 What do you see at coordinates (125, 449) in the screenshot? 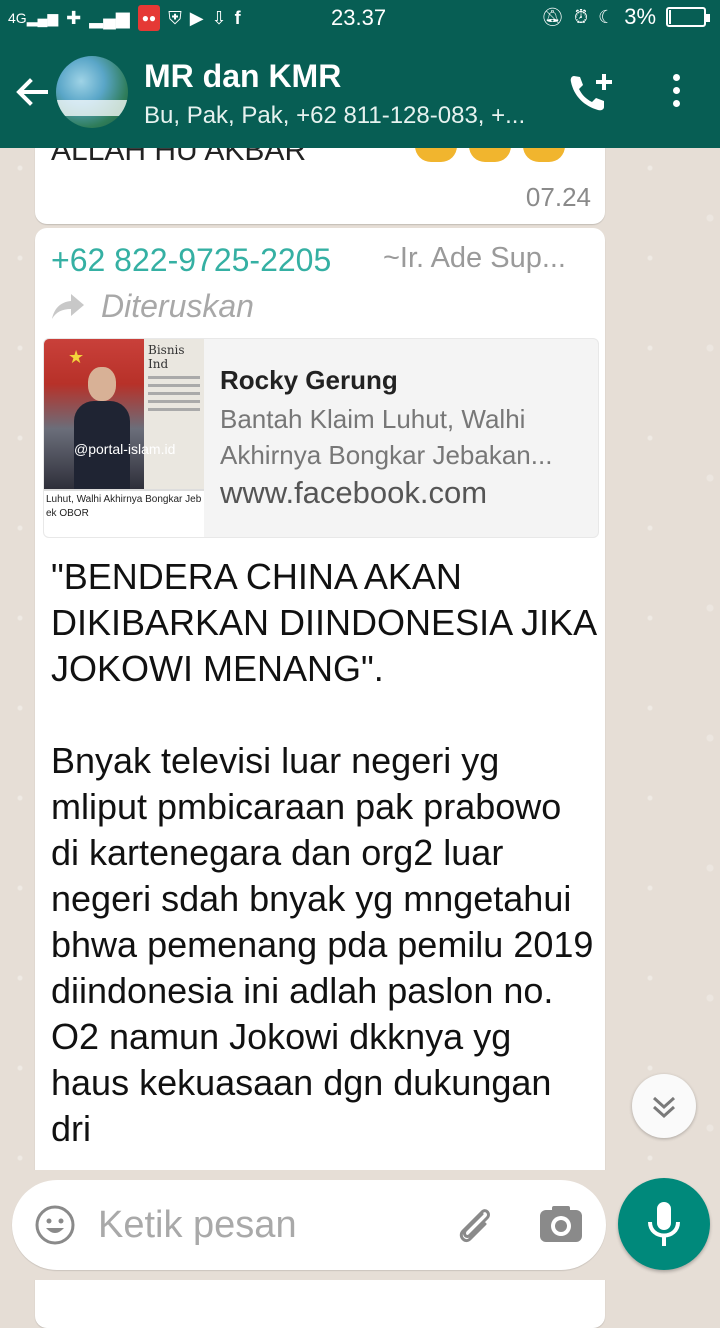
I see `thumbnail-watermark: @portal-islam.id` at bounding box center [125, 449].